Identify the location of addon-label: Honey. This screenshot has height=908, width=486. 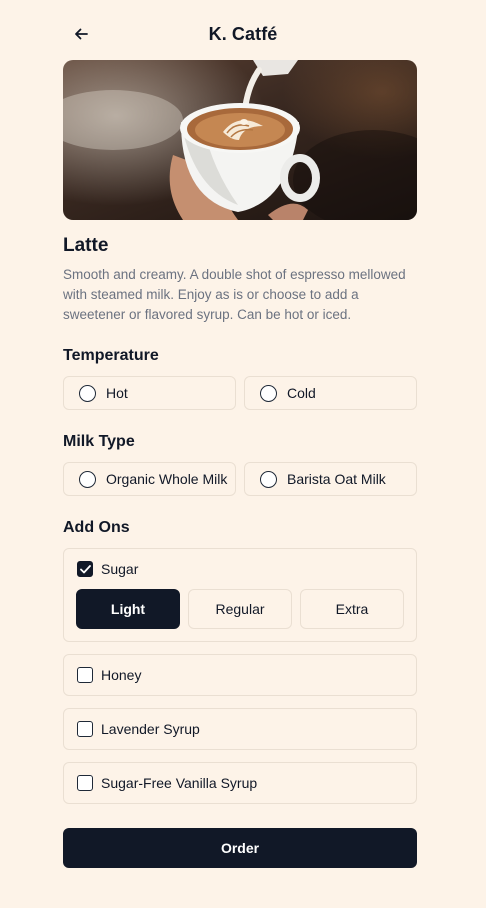
(121, 675).